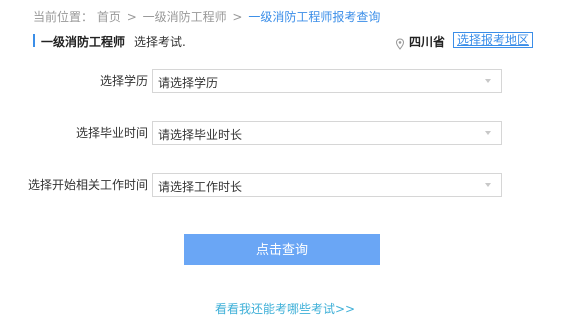 The width and height of the screenshot is (574, 326). What do you see at coordinates (327, 133) in the screenshot?
I see `graduation-select: 请选择毕业时长` at bounding box center [327, 133].